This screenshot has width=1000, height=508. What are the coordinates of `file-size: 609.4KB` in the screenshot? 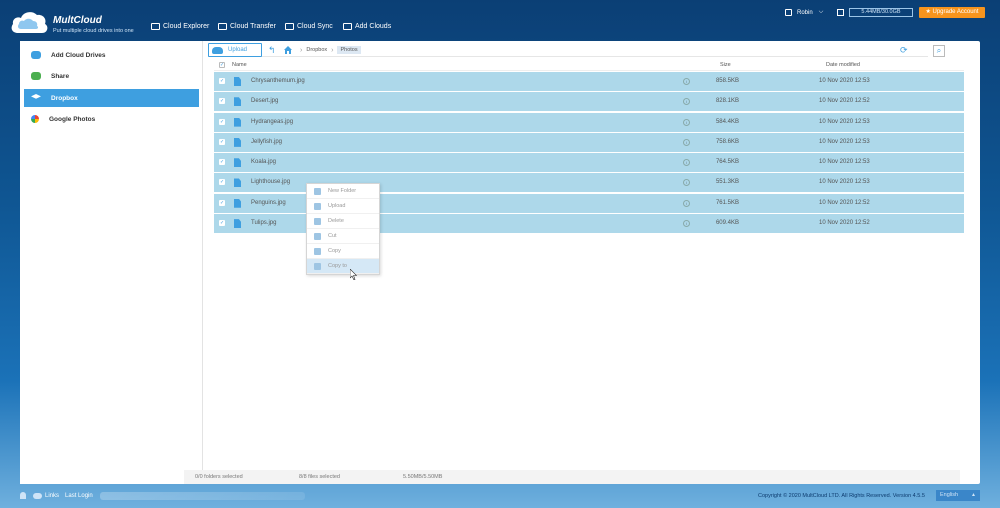 It's located at (727, 223).